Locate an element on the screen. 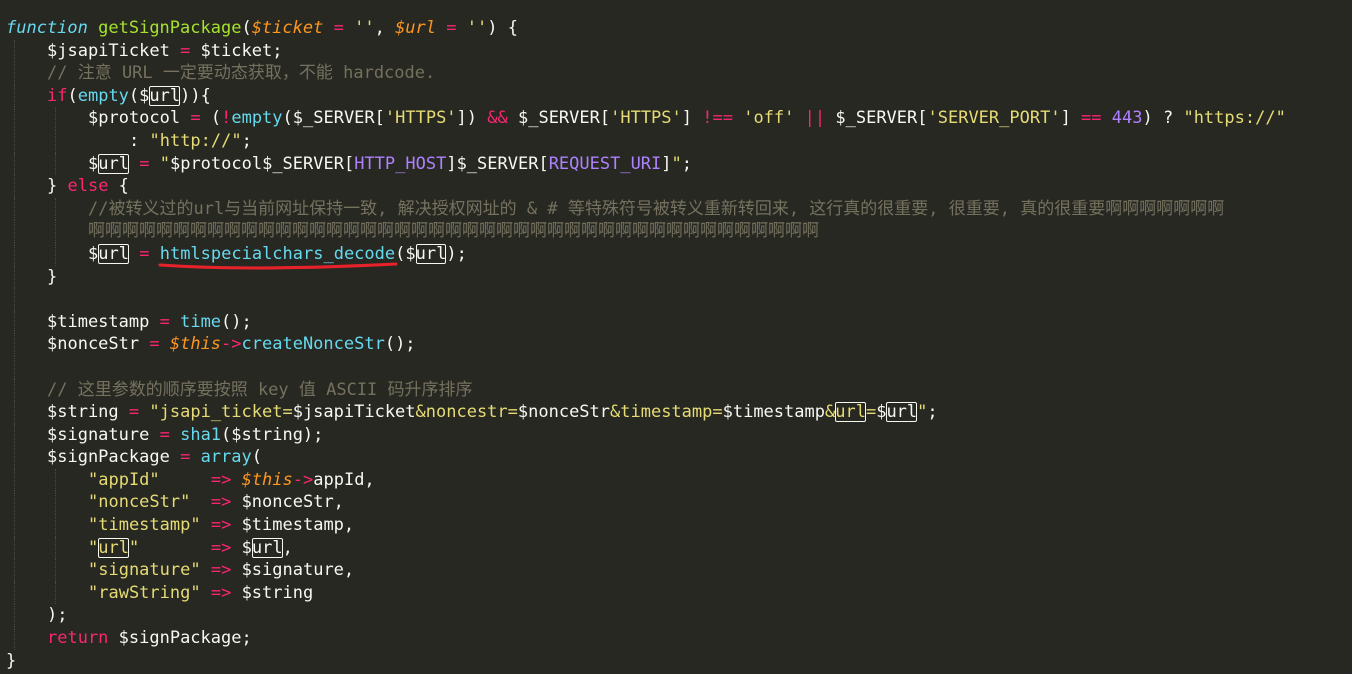 The width and height of the screenshot is (1352, 674). code-token: $timestamp is located at coordinates (103, 321).